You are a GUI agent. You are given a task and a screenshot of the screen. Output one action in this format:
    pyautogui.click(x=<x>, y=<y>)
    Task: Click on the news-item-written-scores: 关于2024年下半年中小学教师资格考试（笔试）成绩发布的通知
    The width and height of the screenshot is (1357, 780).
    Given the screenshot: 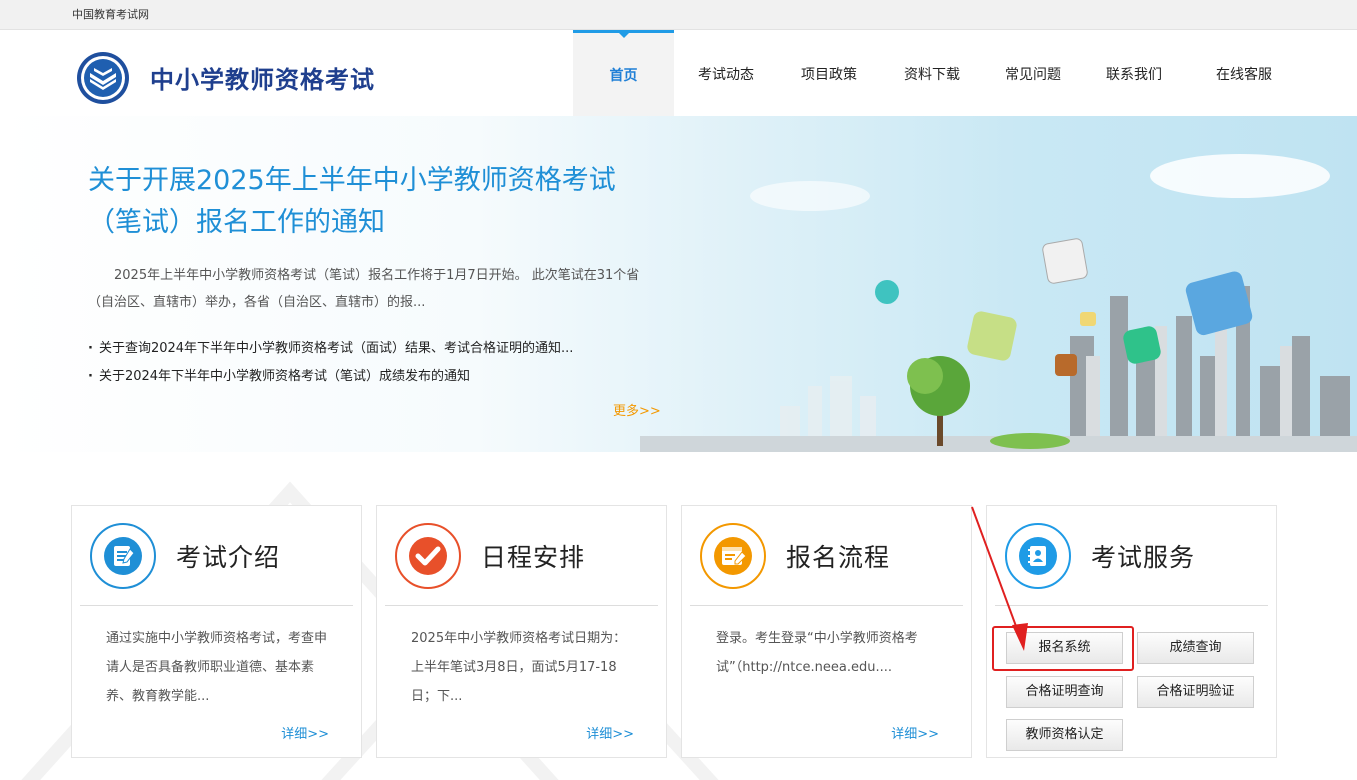 What is the action you would take?
    pyautogui.click(x=368, y=377)
    